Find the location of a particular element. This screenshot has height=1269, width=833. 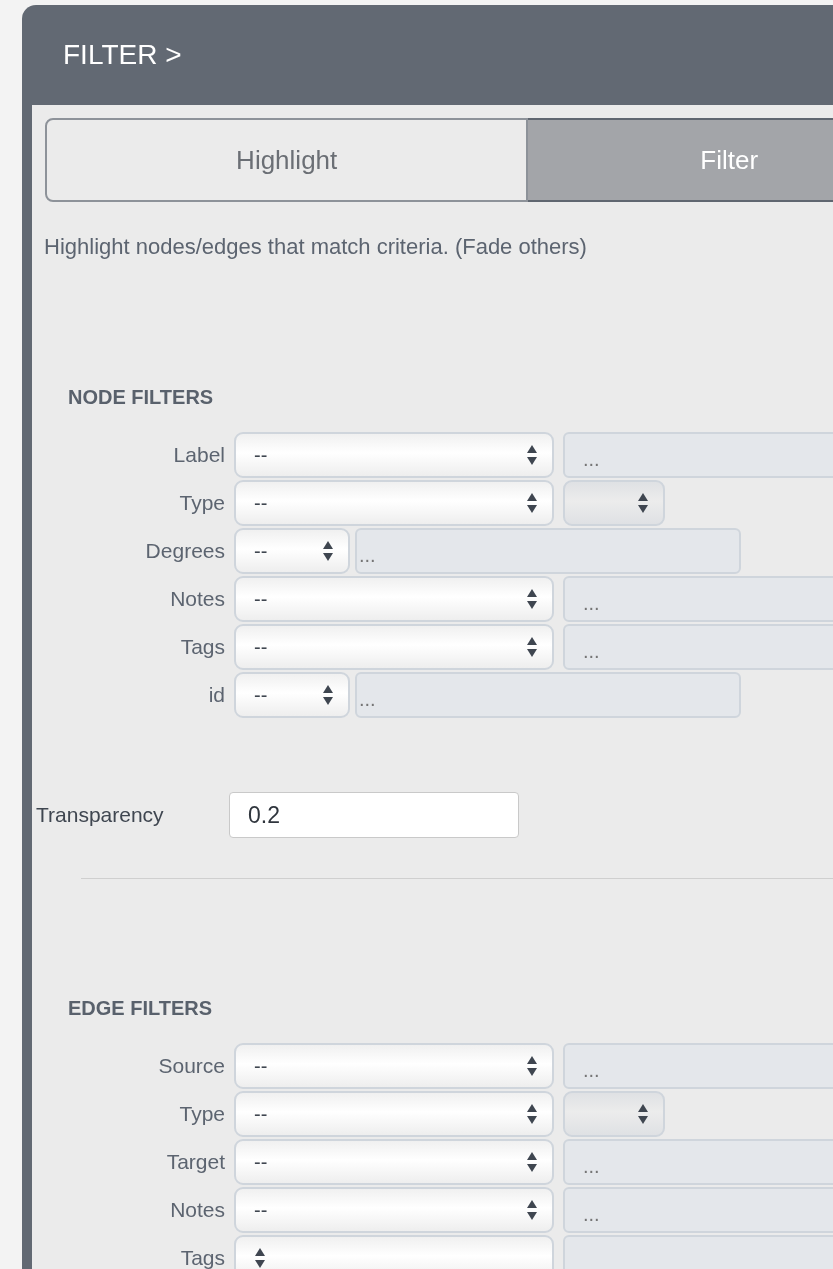

filter-label: id is located at coordinates (216, 695).